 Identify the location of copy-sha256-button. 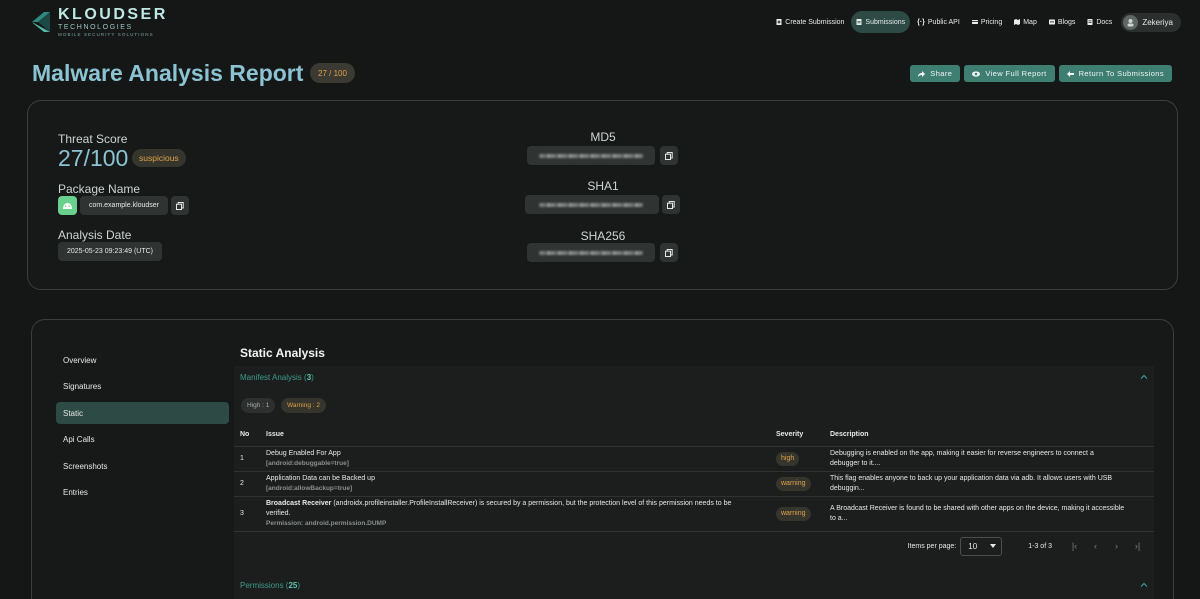
(669, 252).